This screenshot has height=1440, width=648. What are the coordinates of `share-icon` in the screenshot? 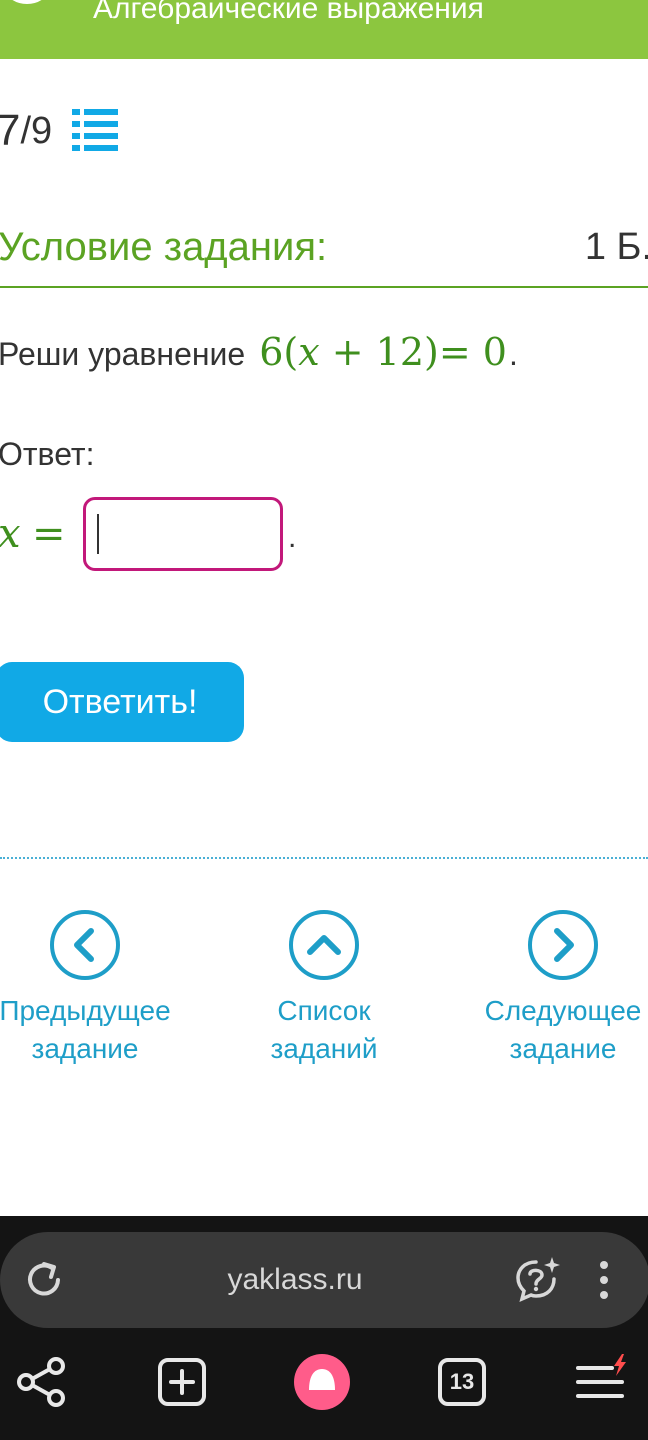 It's located at (42, 1382).